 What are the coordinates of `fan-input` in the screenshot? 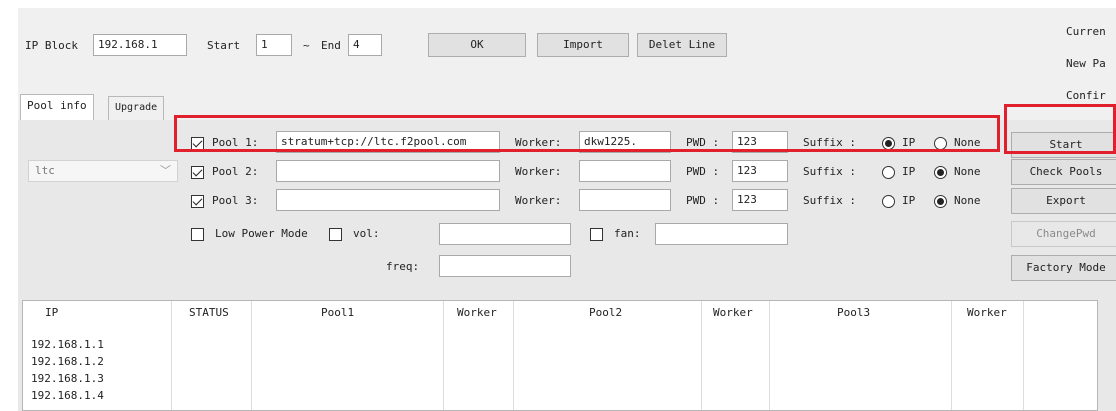 It's located at (721, 234).